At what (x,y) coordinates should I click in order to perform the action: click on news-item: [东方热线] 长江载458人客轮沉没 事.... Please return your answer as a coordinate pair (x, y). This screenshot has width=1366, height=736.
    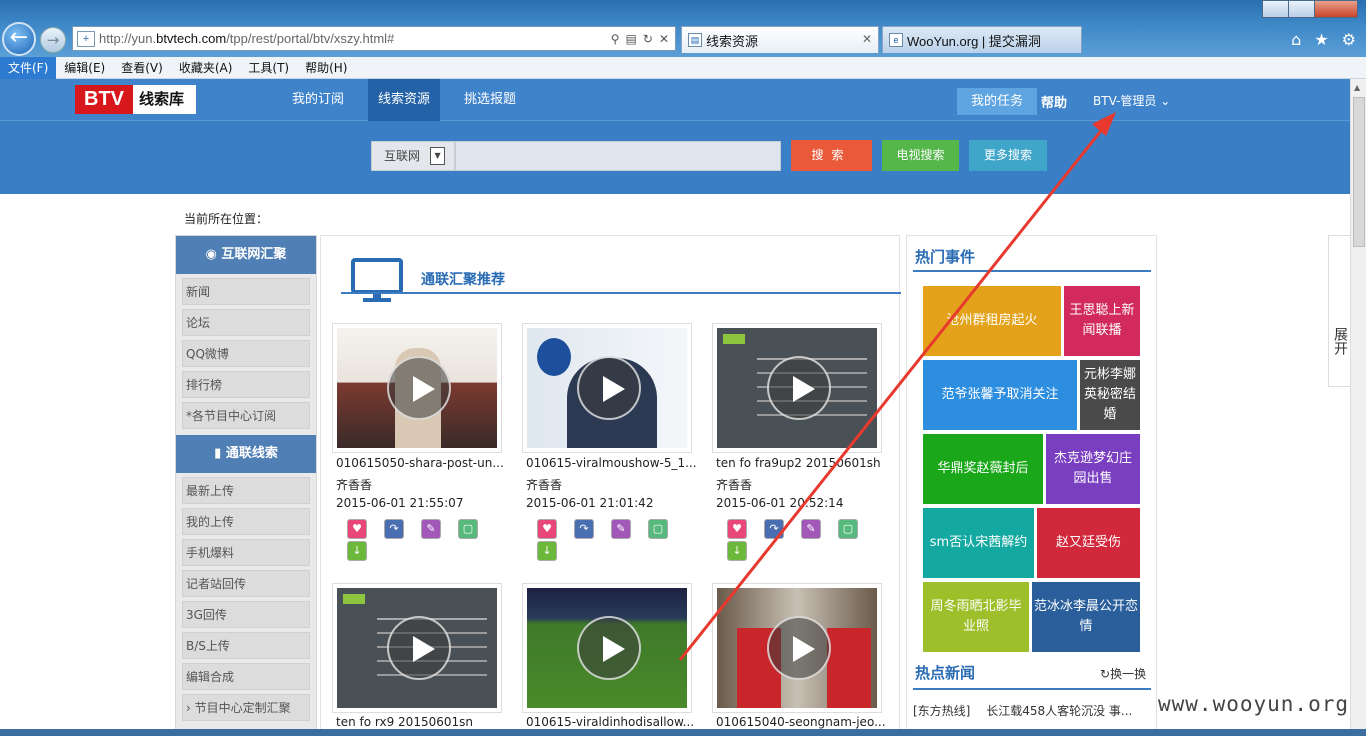
    Looking at the image, I should click on (1022, 710).